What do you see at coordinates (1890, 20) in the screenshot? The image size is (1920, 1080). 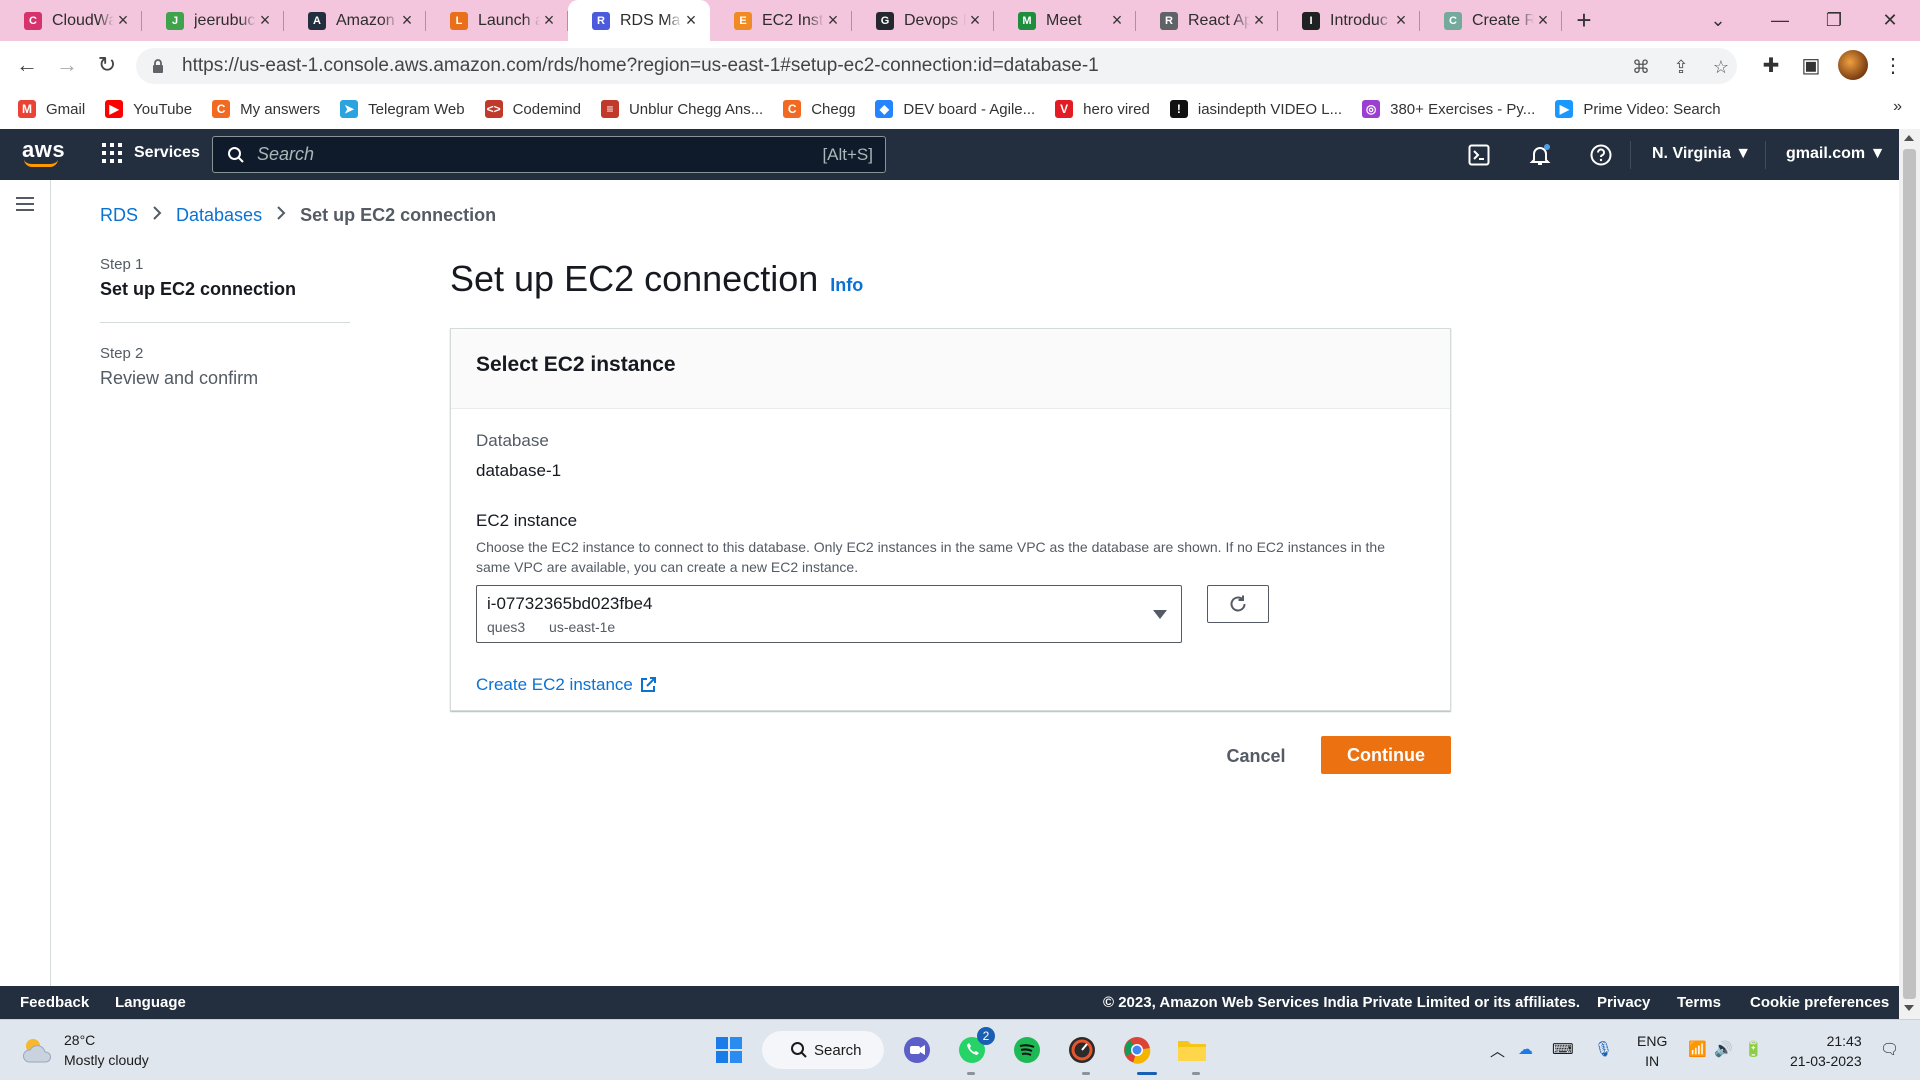 I see `close-window-icon: ✕` at bounding box center [1890, 20].